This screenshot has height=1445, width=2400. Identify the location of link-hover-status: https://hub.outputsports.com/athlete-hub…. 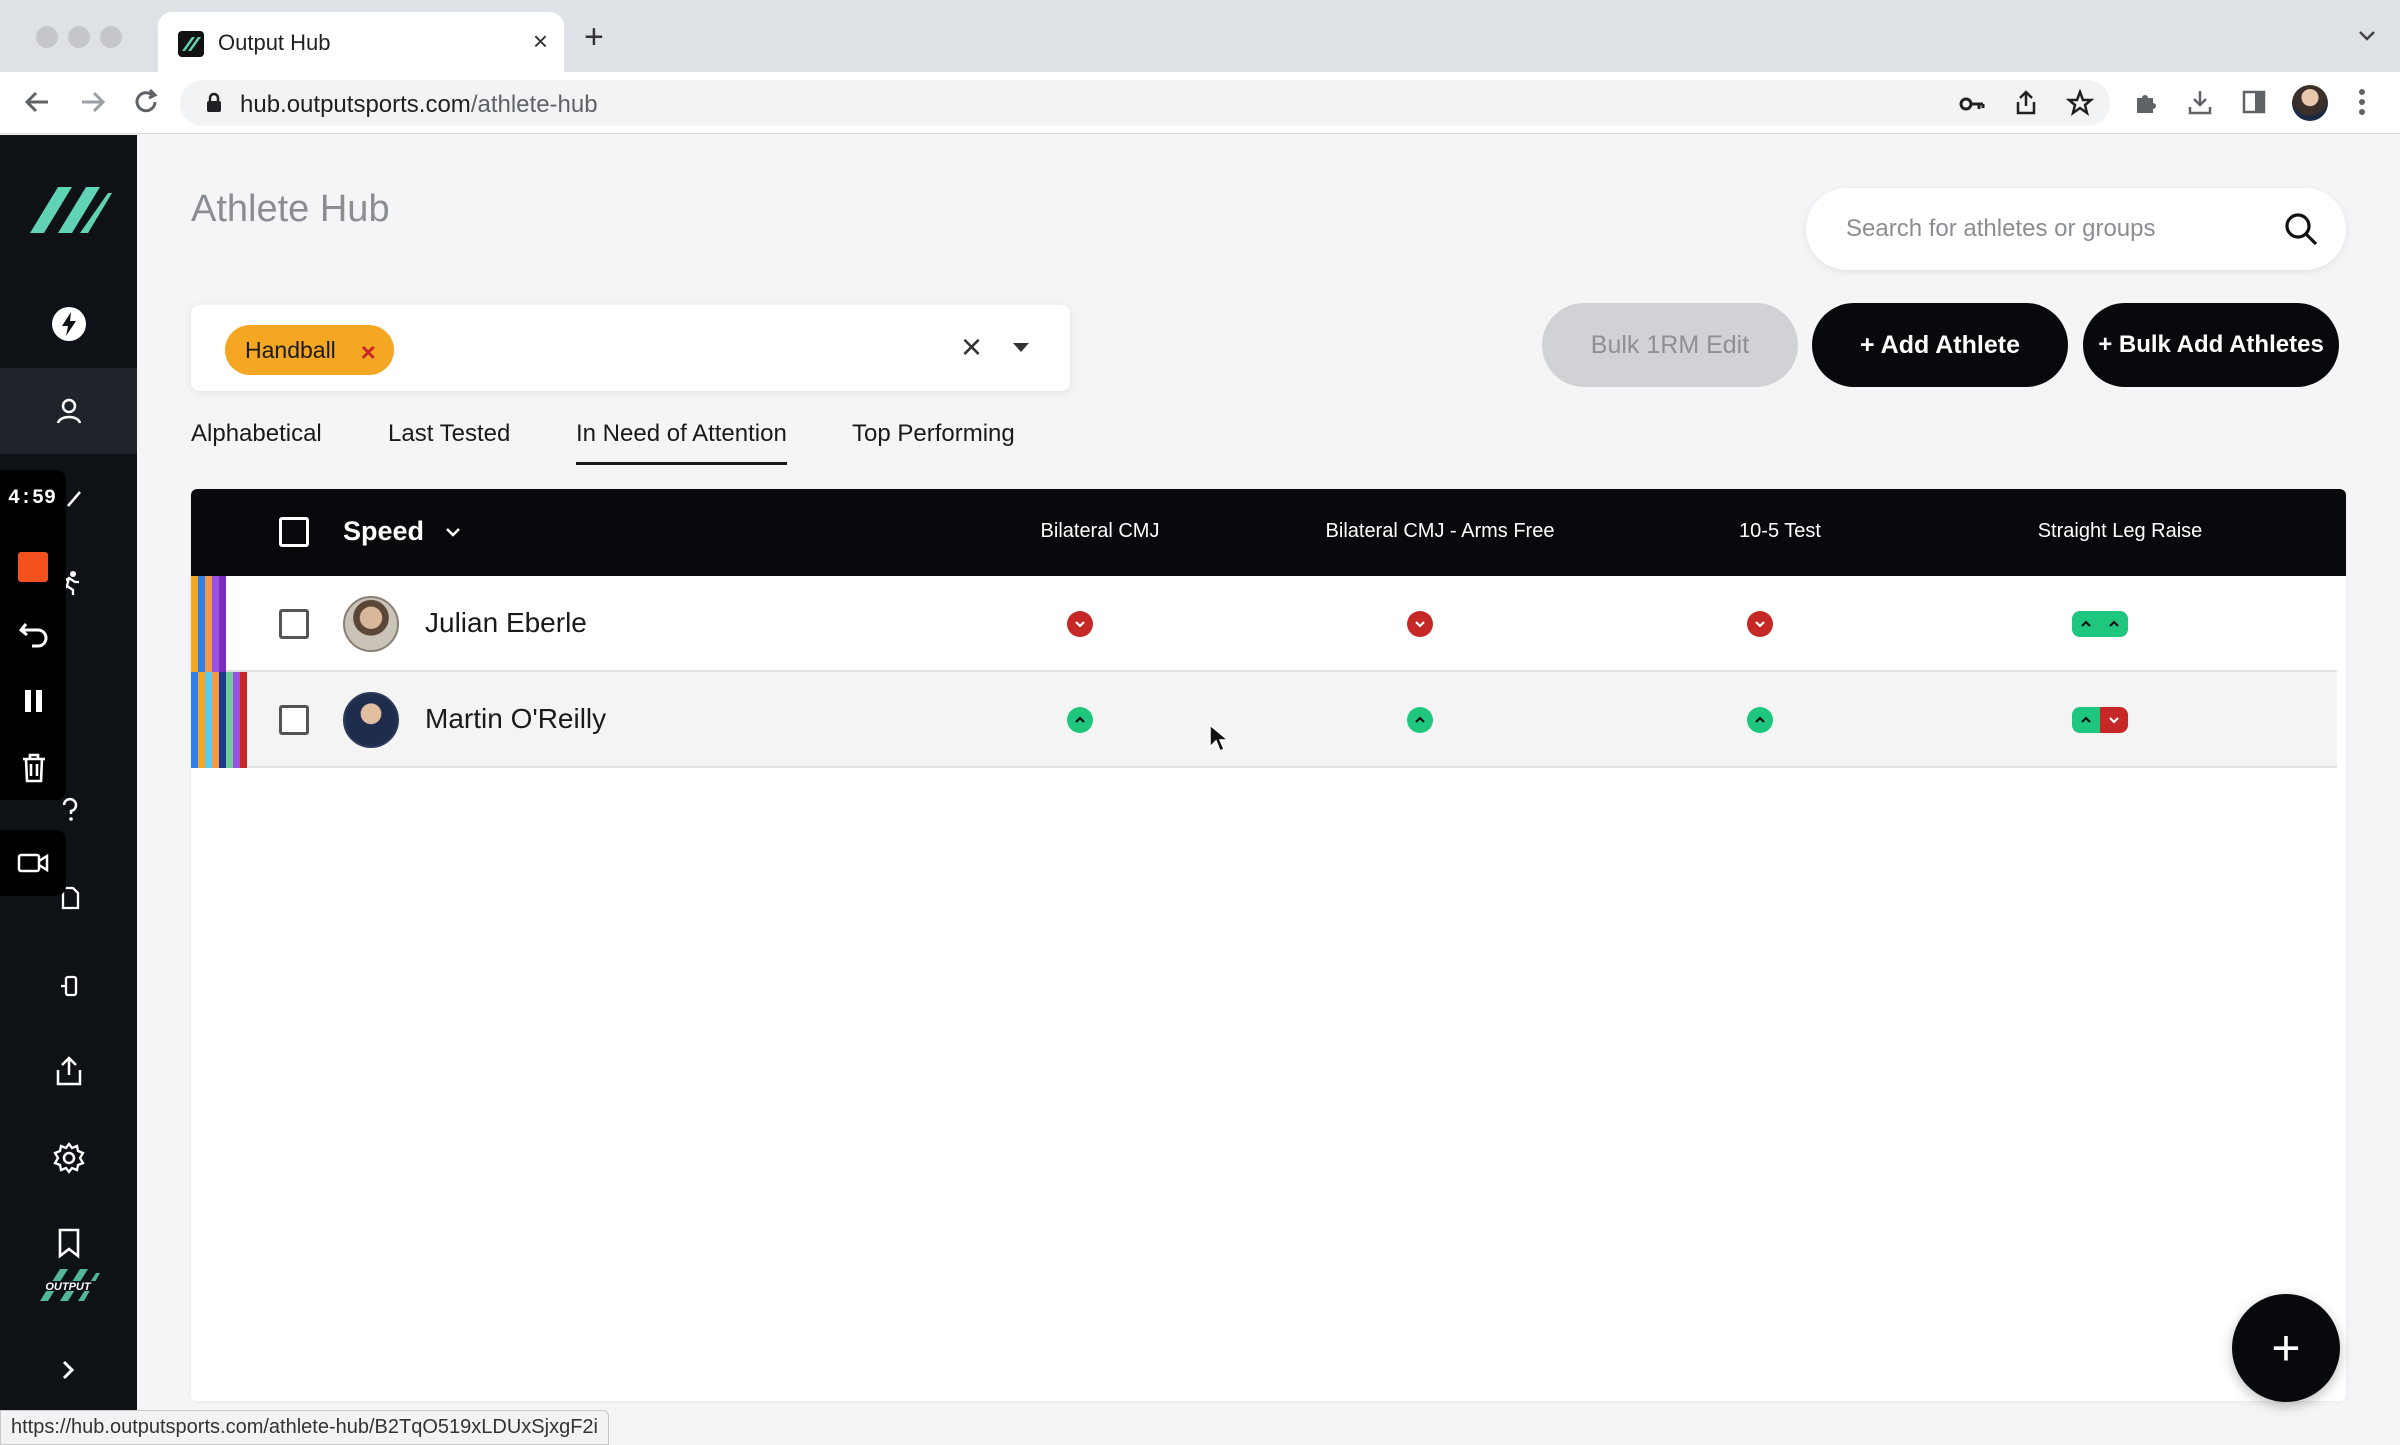
(304, 1427).